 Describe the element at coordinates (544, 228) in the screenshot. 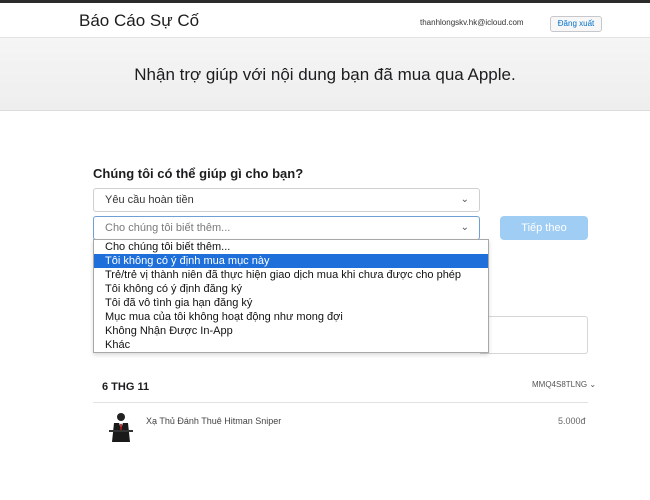

I see `next-button: Tiếp theo` at that location.